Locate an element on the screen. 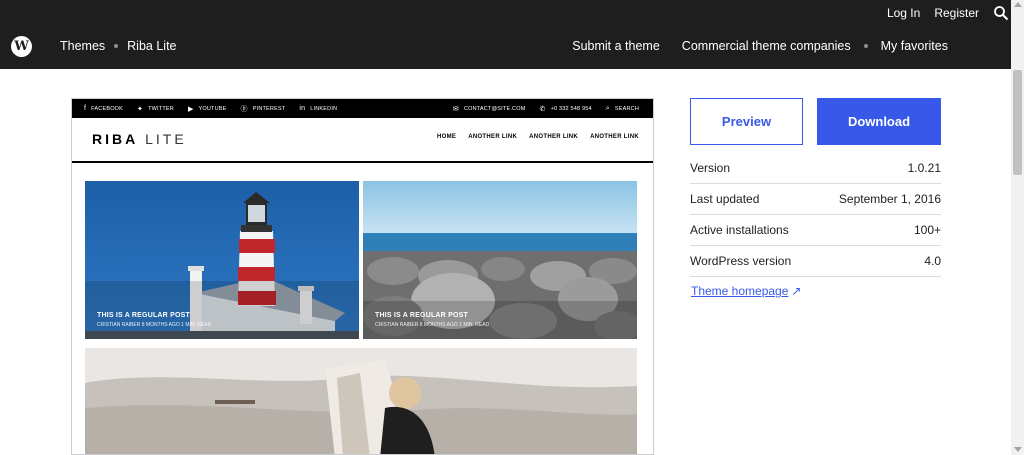 The width and height of the screenshot is (1024, 455). scrollbar-thumb is located at coordinates (1017, 122).